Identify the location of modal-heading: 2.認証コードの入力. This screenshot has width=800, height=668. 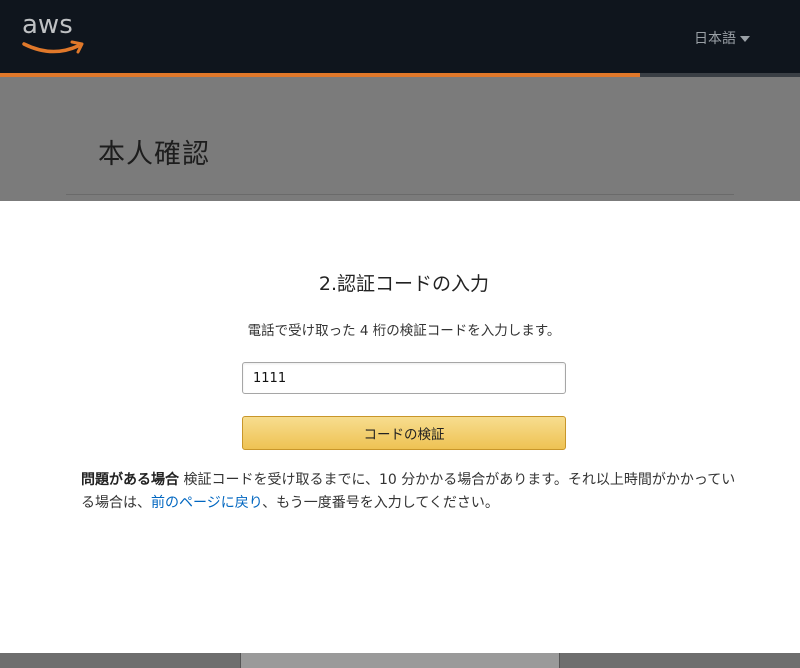
(404, 284).